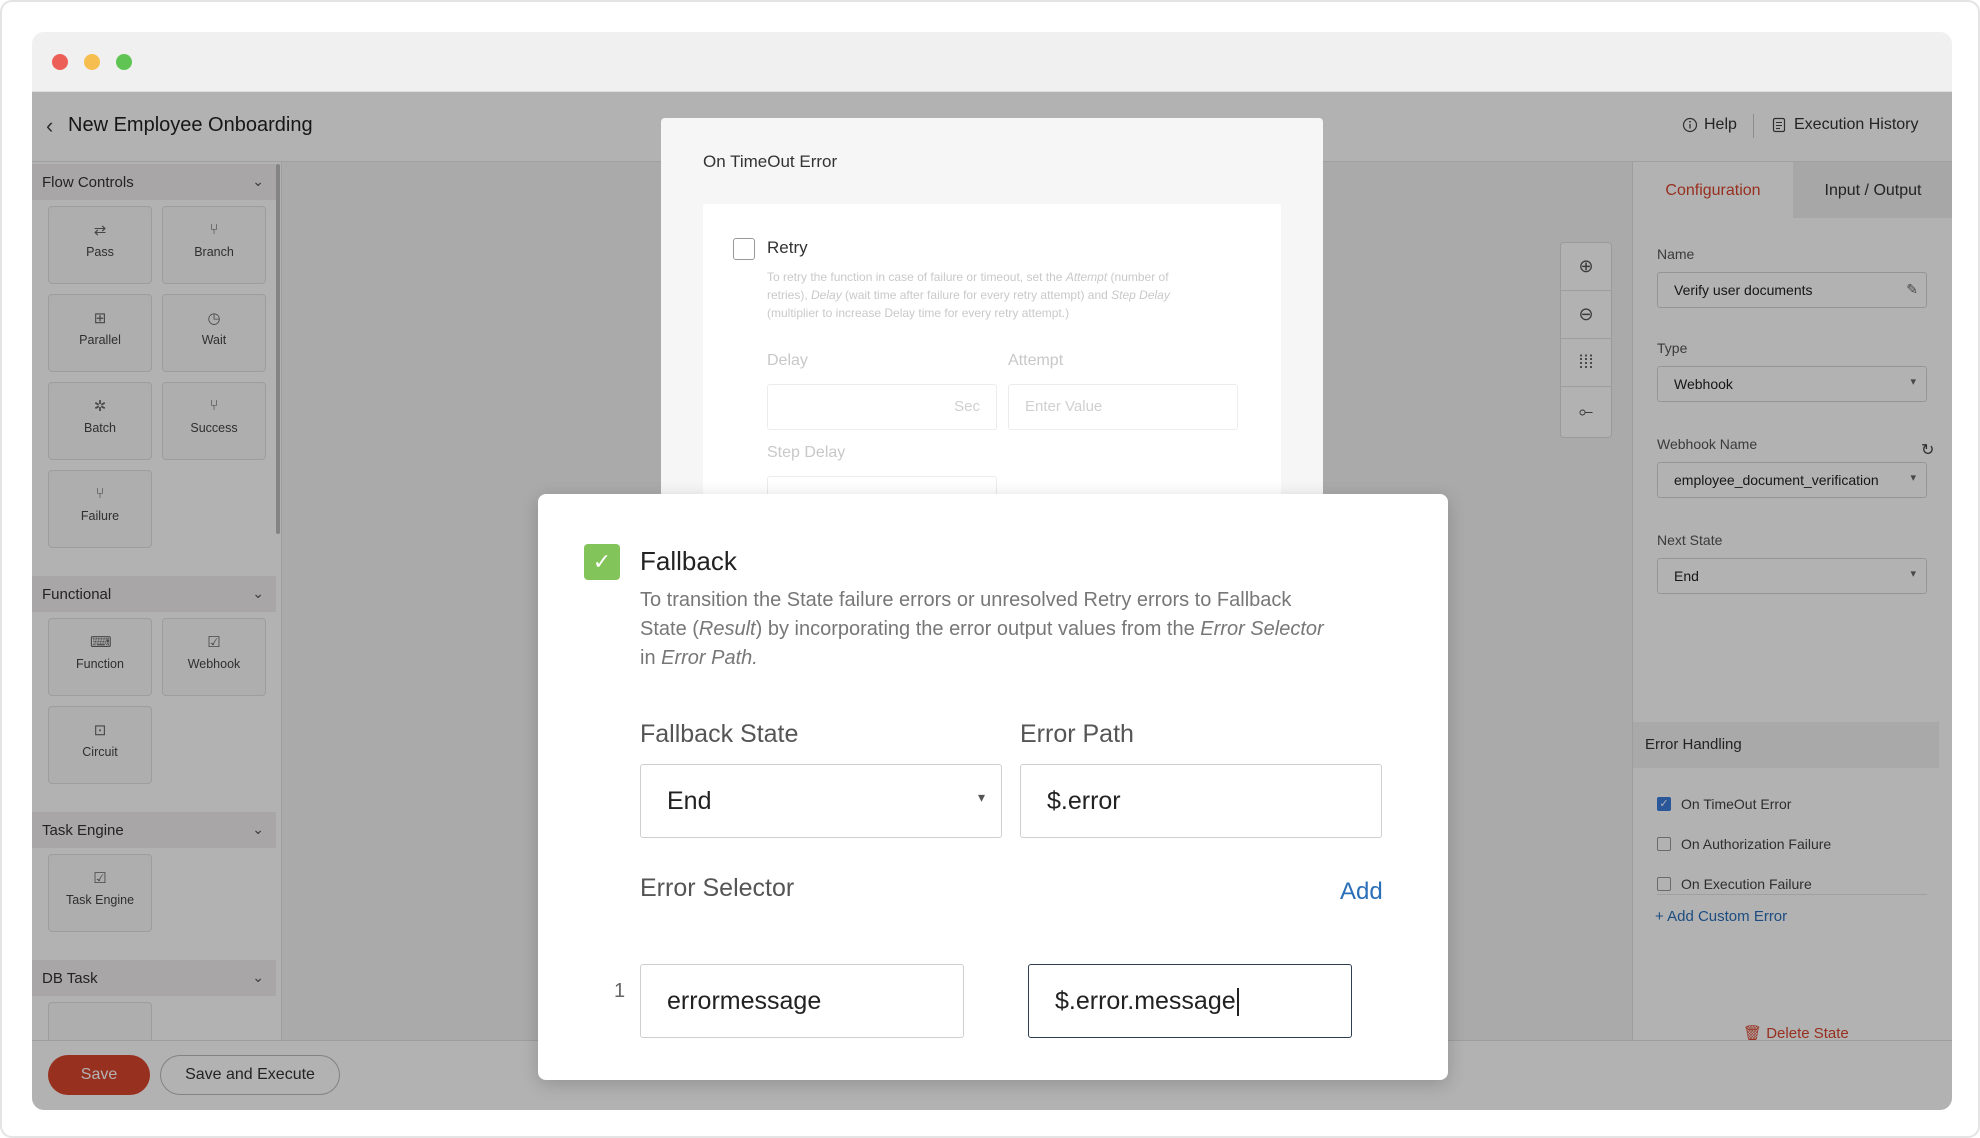 The image size is (1980, 1138). What do you see at coordinates (787, 360) in the screenshot?
I see `delay-label: Delay` at bounding box center [787, 360].